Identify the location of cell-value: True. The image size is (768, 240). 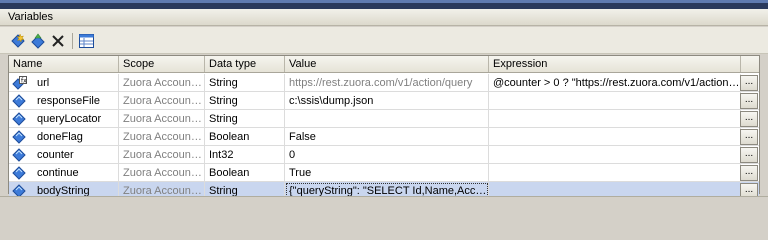
(387, 173).